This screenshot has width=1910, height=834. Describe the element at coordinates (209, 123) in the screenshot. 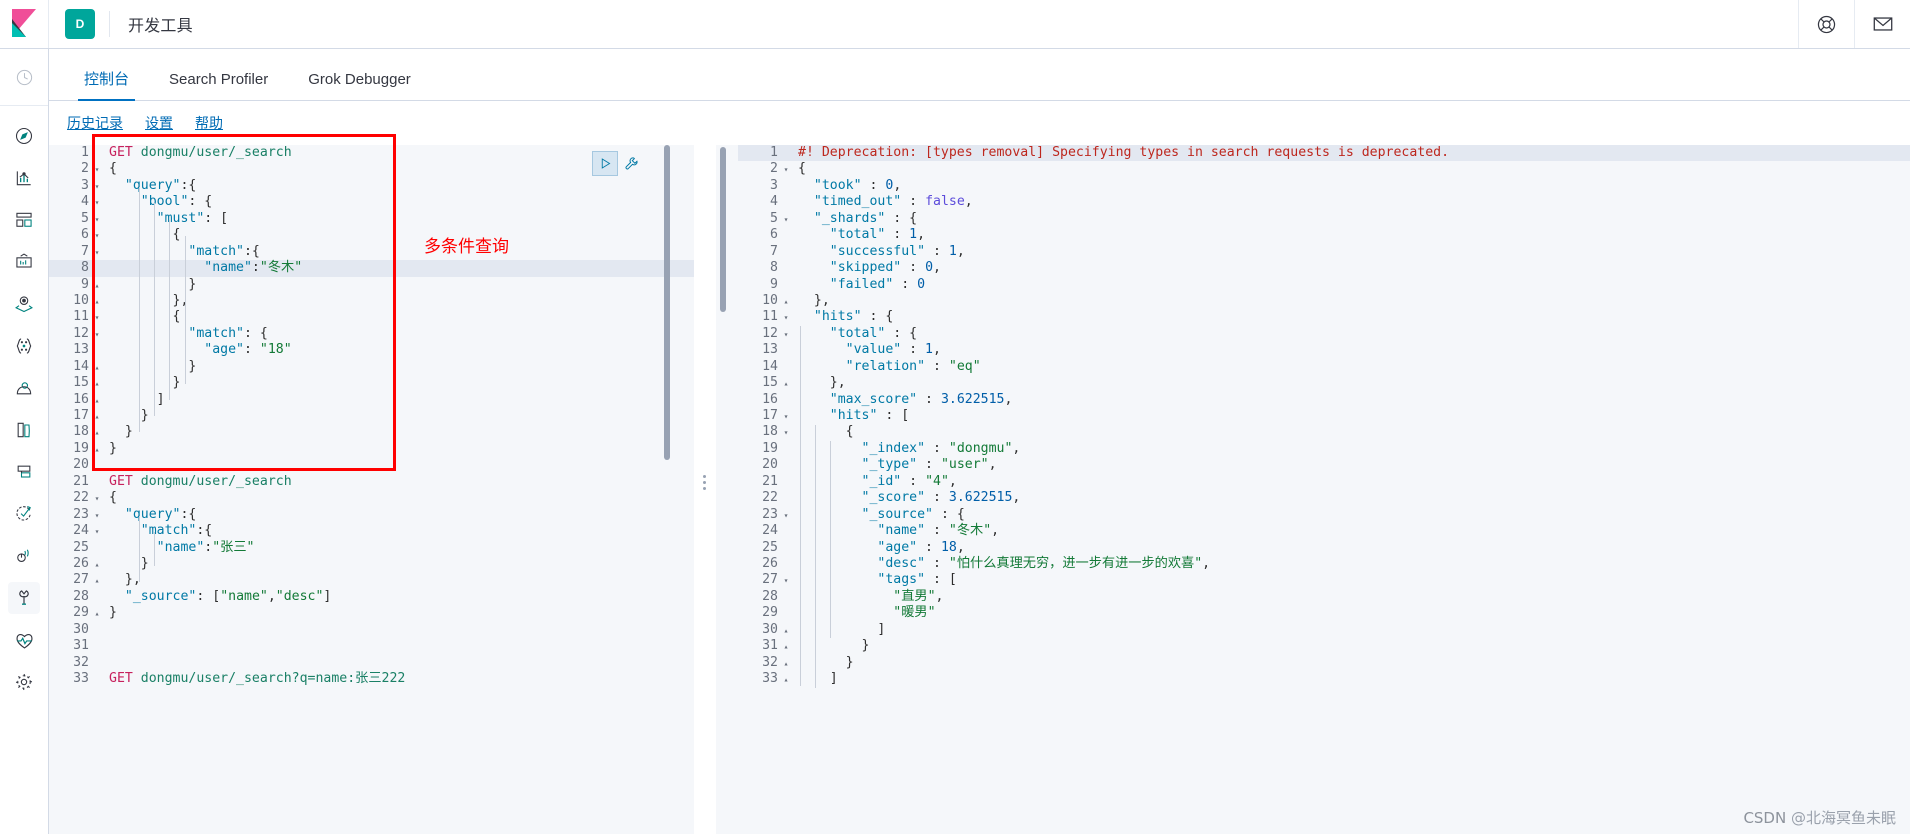

I see `subnav-help-link: 帮助` at that location.